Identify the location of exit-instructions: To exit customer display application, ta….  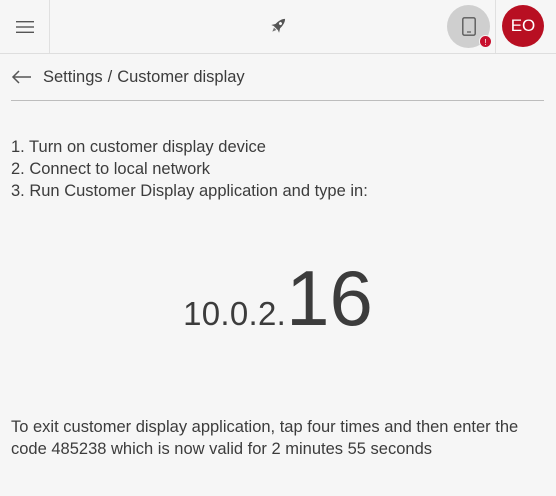
(265, 438).